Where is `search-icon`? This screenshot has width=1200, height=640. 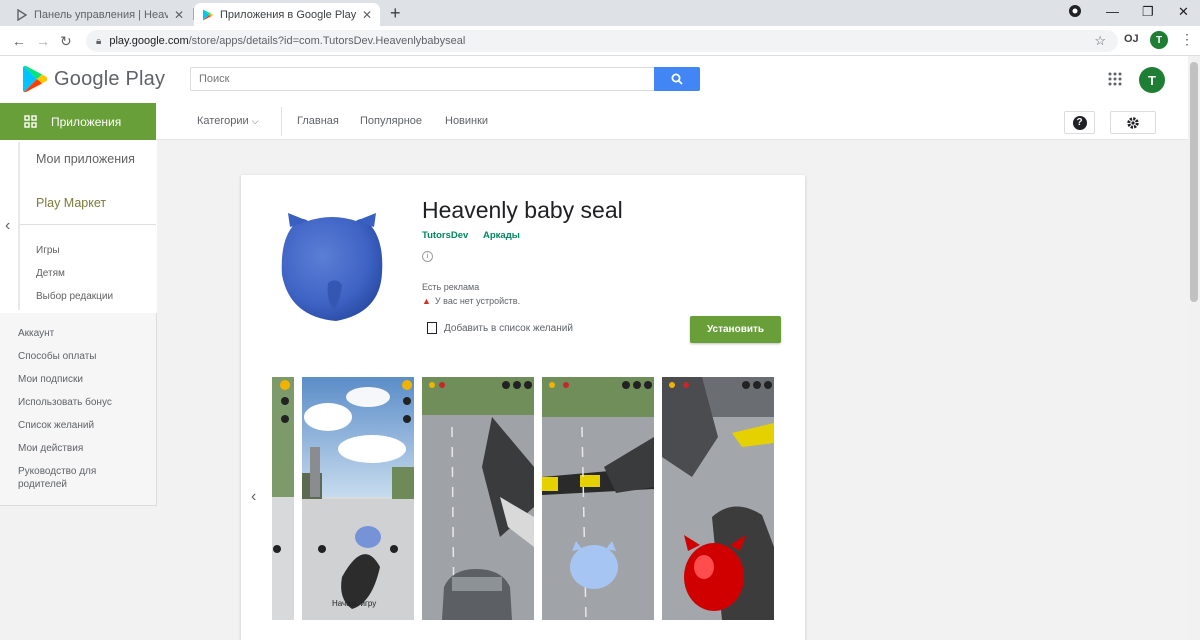 search-icon is located at coordinates (677, 79).